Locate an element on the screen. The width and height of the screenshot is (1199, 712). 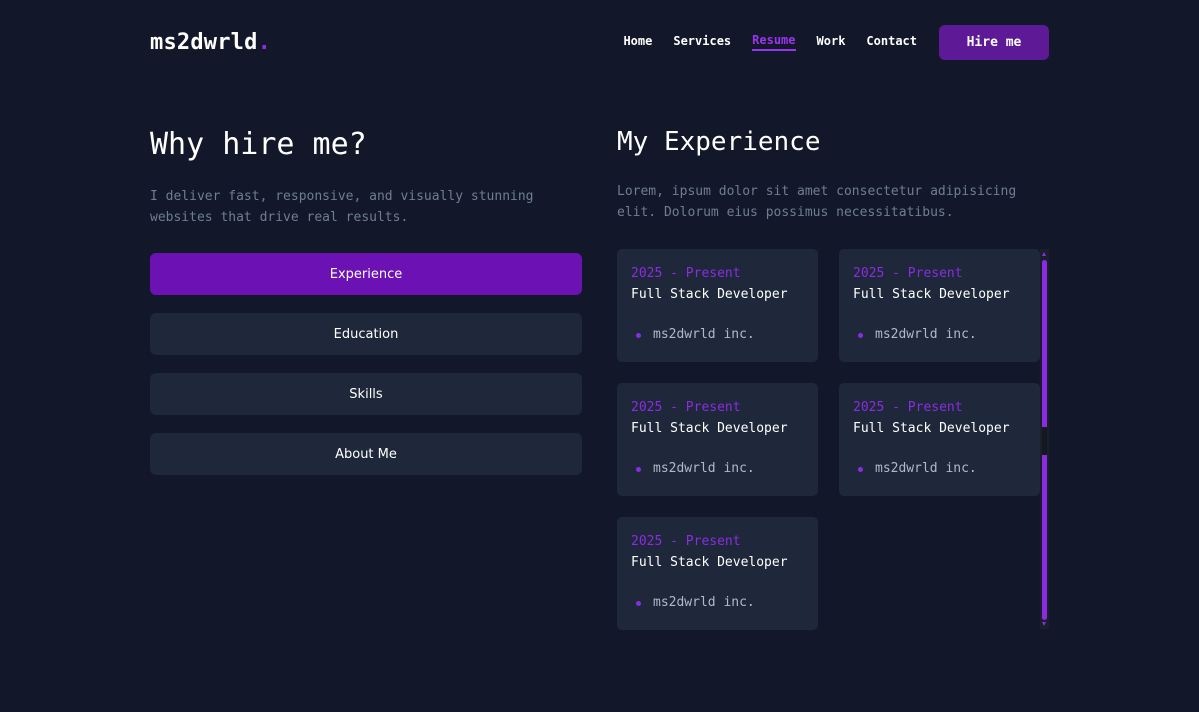
scrollbar-thumb is located at coordinates (1044, 441).